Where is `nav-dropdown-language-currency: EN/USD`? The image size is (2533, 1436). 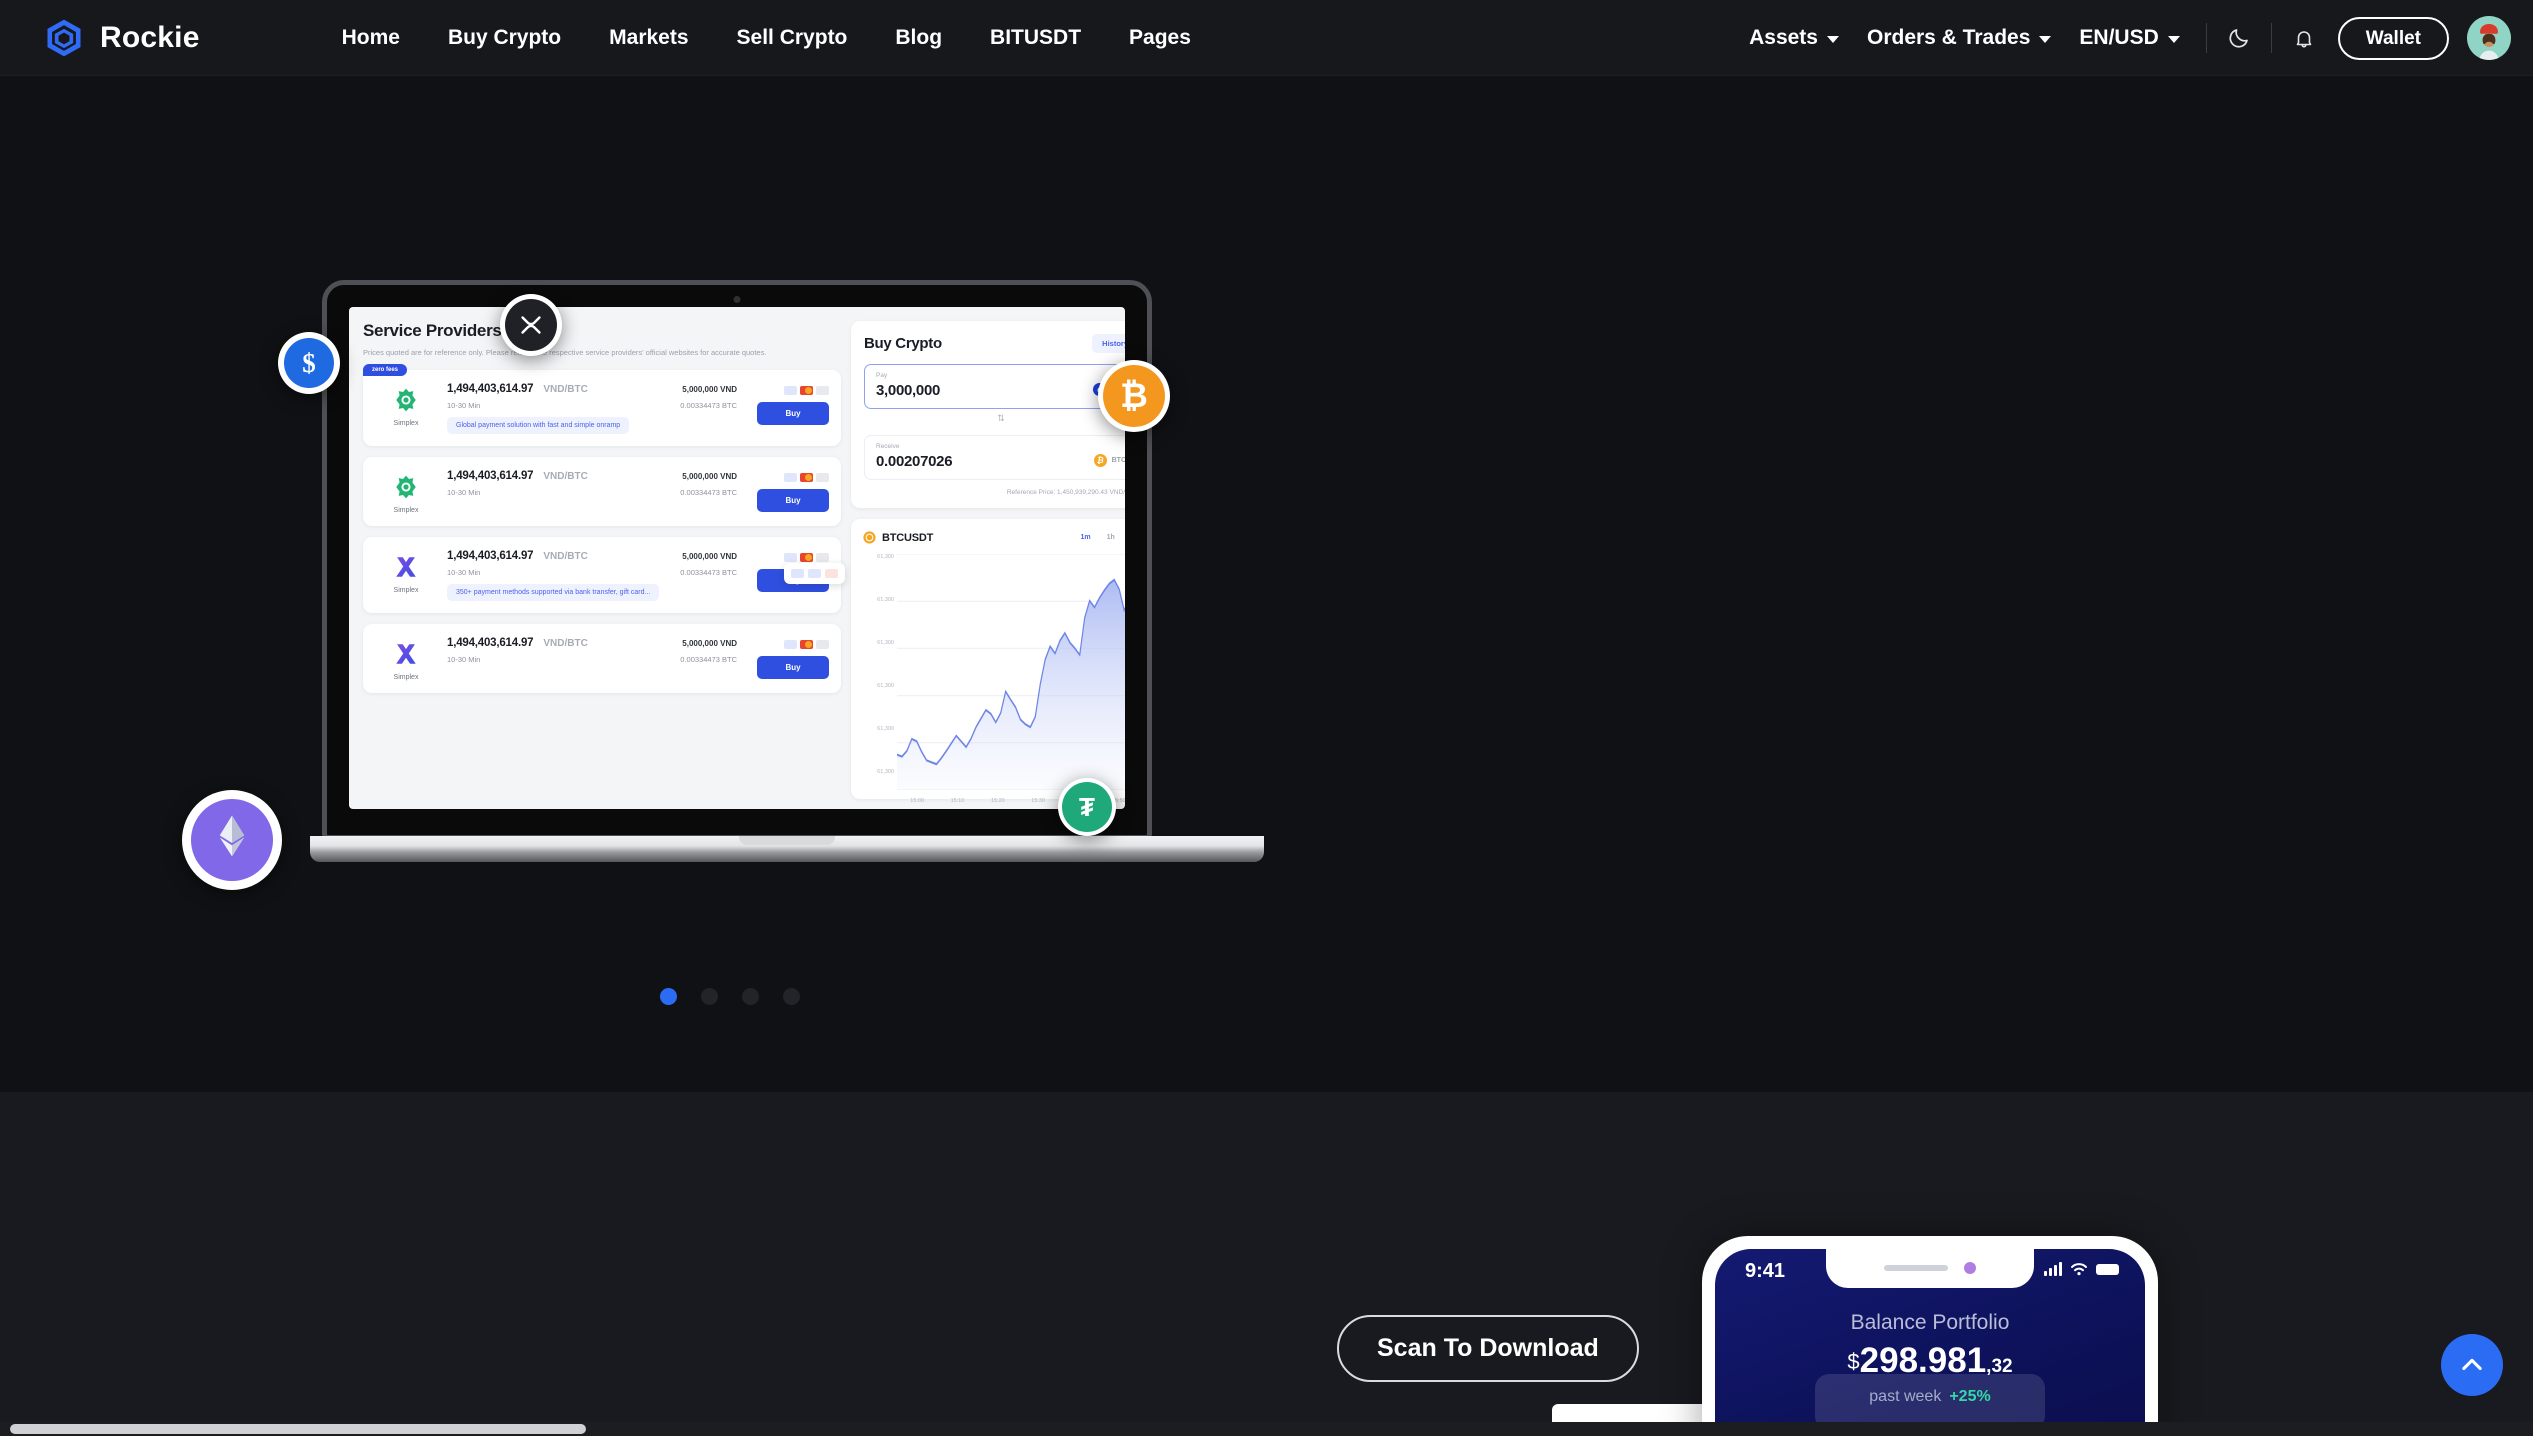 nav-dropdown-language-currency: EN/USD is located at coordinates (2129, 38).